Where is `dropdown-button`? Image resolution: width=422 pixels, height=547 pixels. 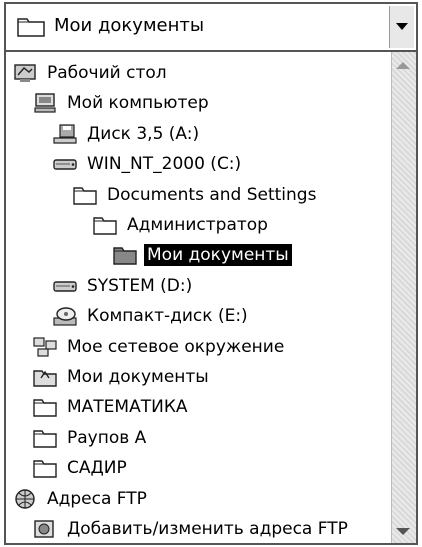 dropdown-button is located at coordinates (401, 27).